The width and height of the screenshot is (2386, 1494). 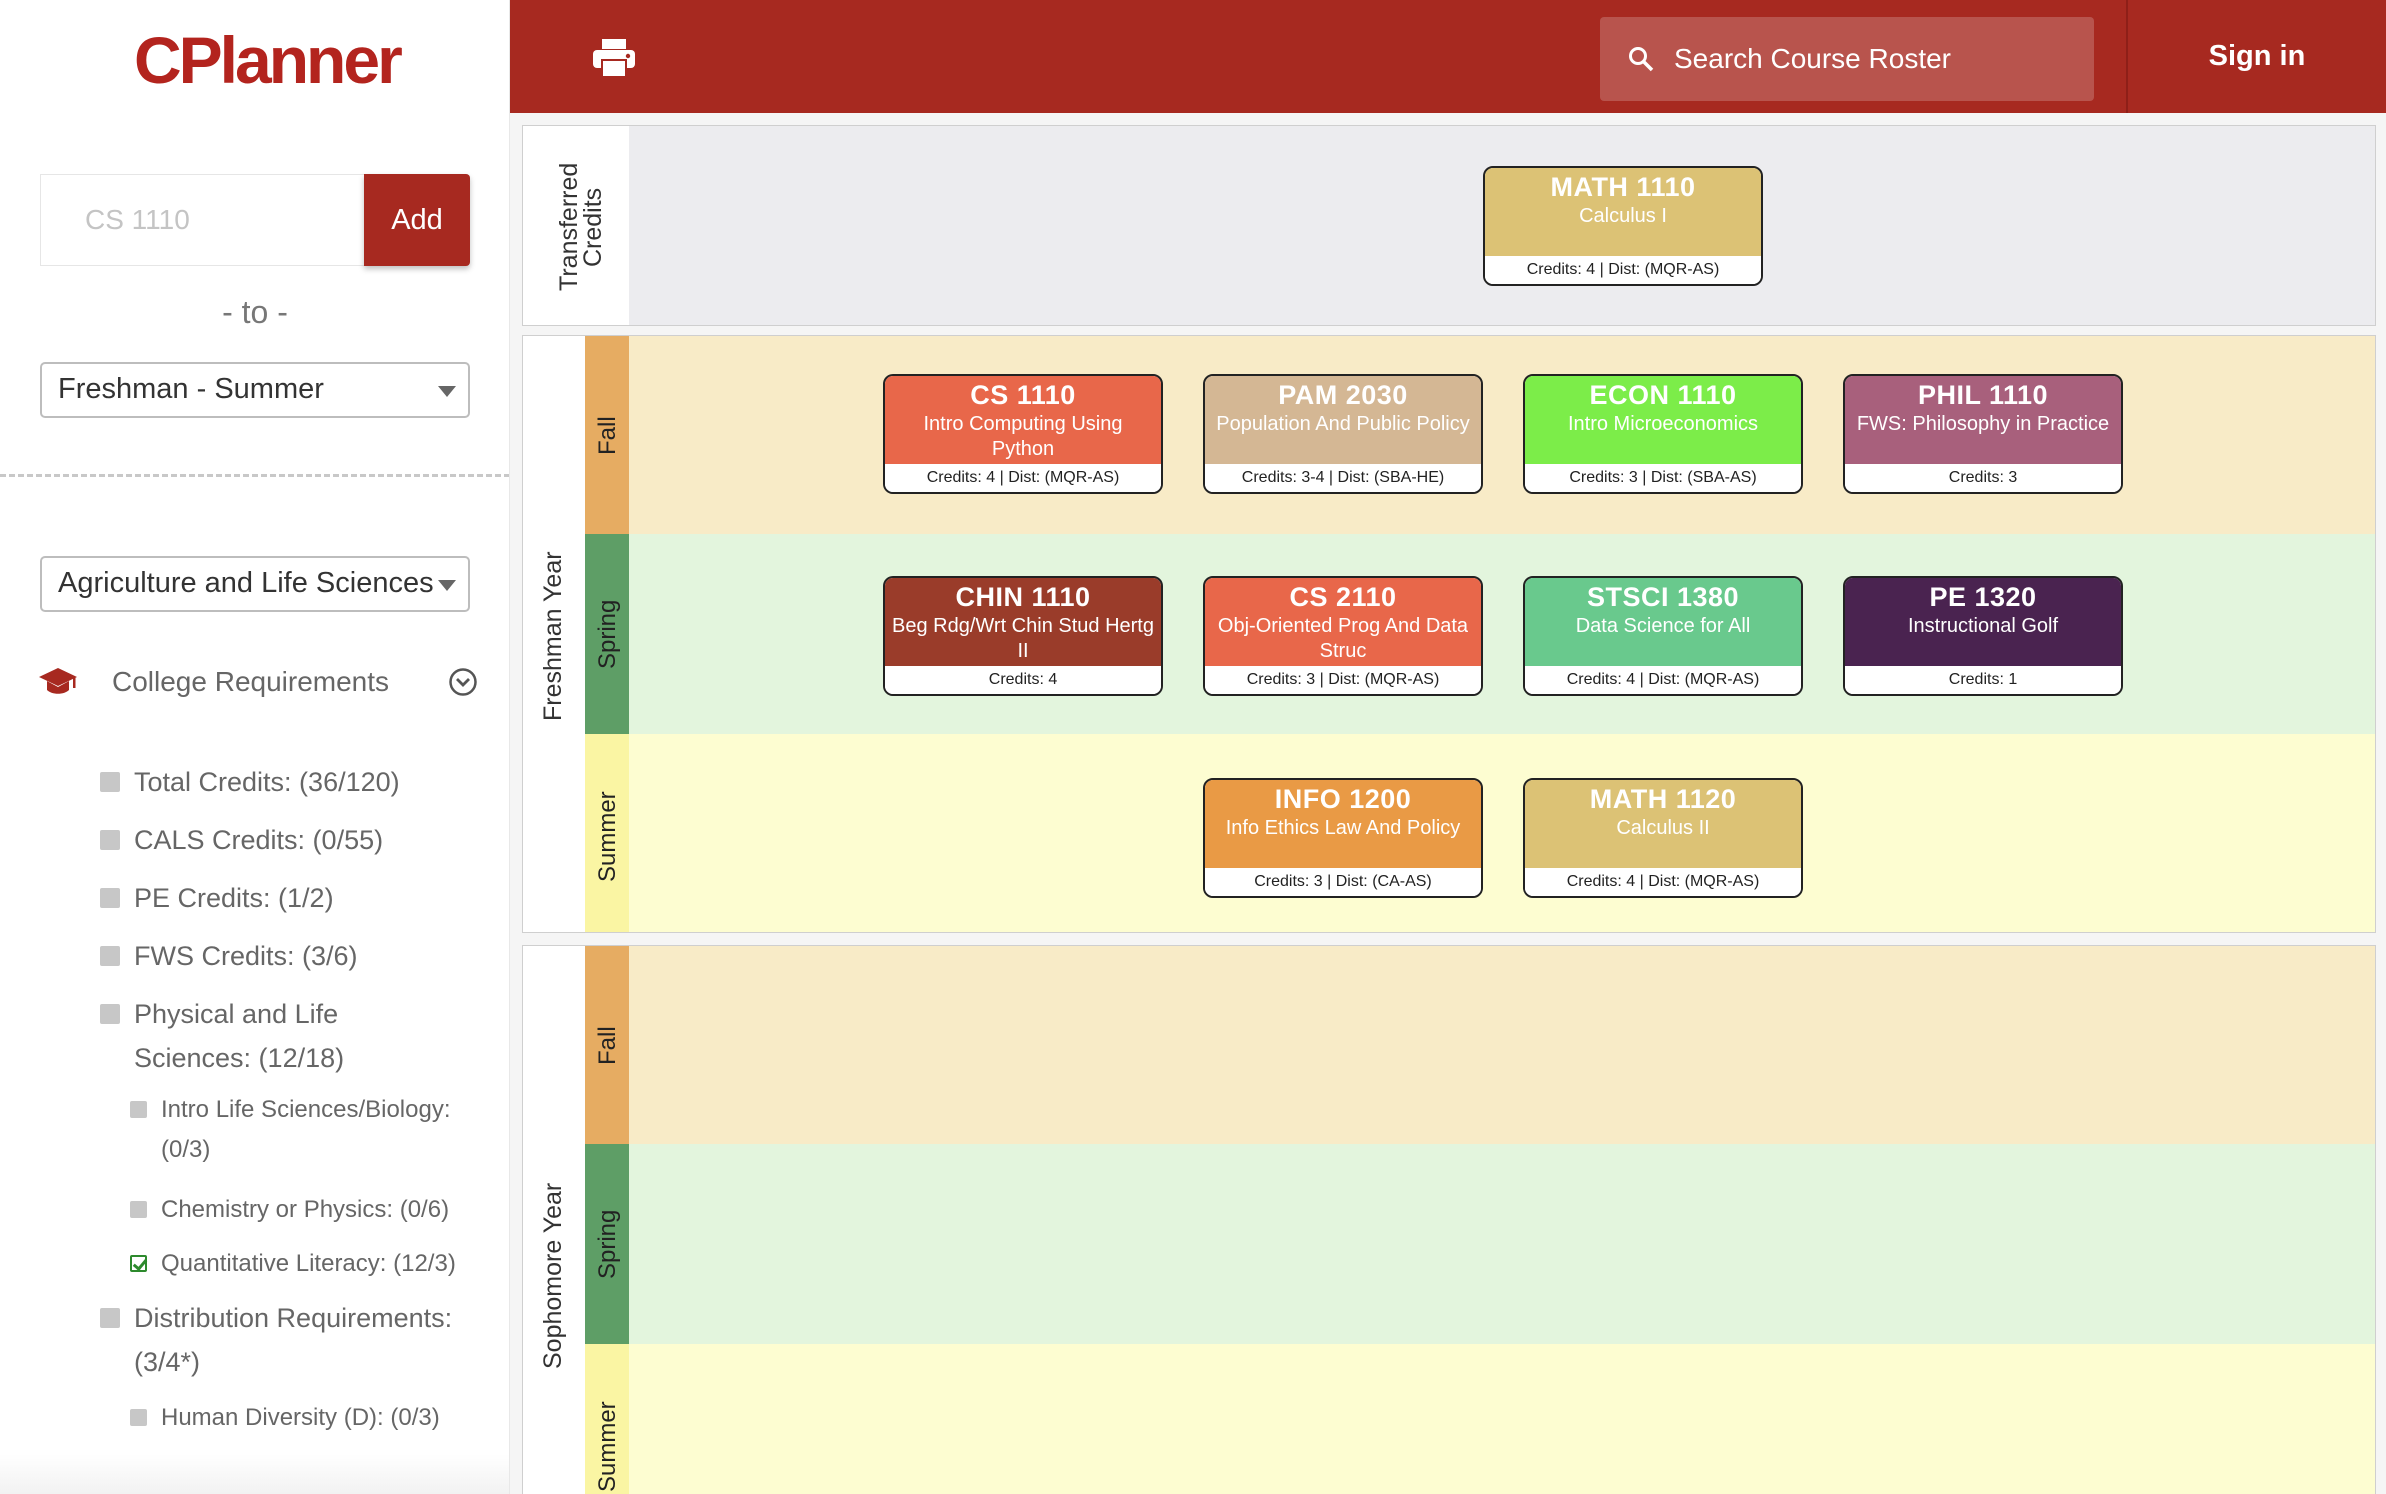 I want to click on requirement-item: Total Credits: (36/120), so click(x=250, y=782).